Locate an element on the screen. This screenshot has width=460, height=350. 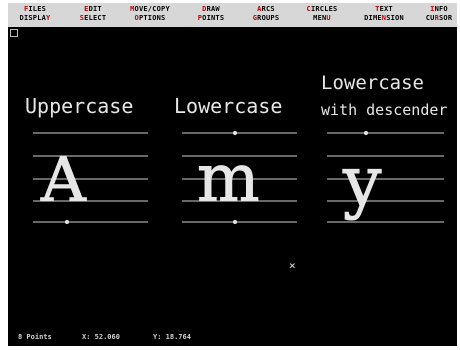
label-lowercase-descender-line2: with descender is located at coordinates (384, 110).